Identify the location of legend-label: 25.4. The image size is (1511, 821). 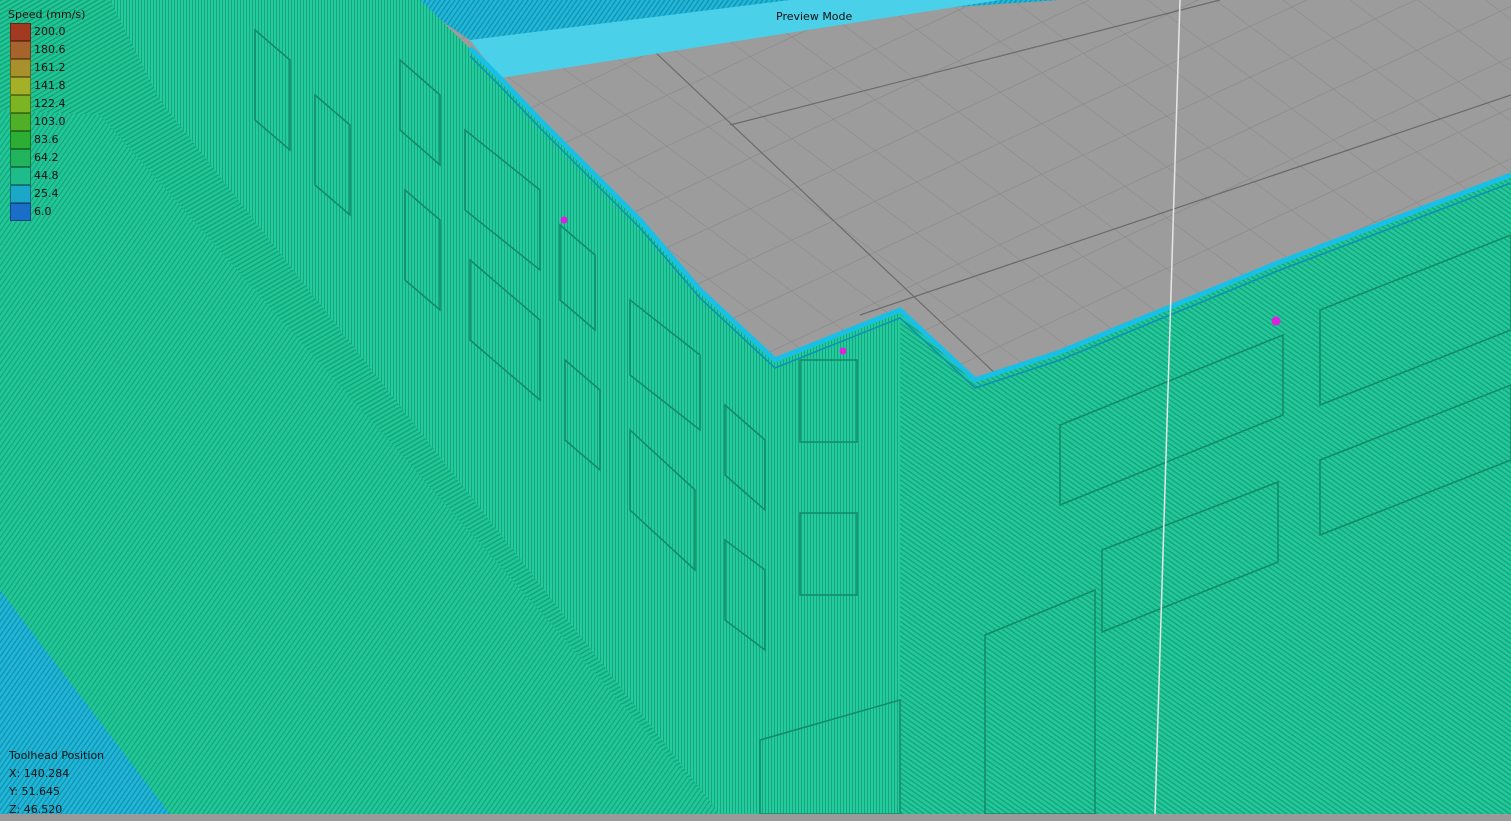
(46, 193).